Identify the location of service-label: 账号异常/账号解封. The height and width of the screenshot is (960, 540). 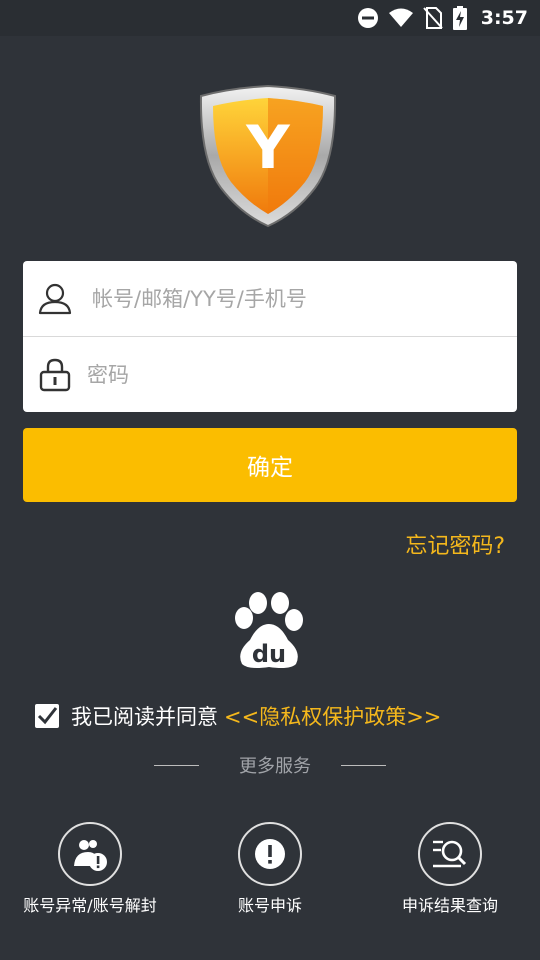
(90, 905).